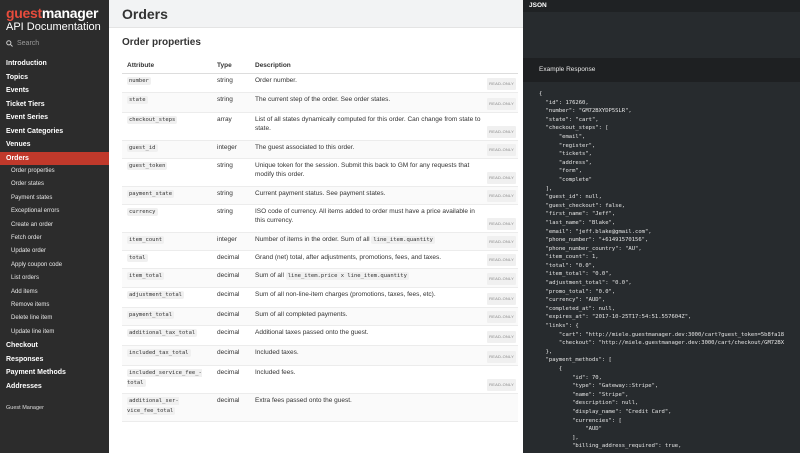 The height and width of the screenshot is (453, 800). Describe the element at coordinates (54, 346) in the screenshot. I see `sidebar-item-checkout: Checkout` at that location.